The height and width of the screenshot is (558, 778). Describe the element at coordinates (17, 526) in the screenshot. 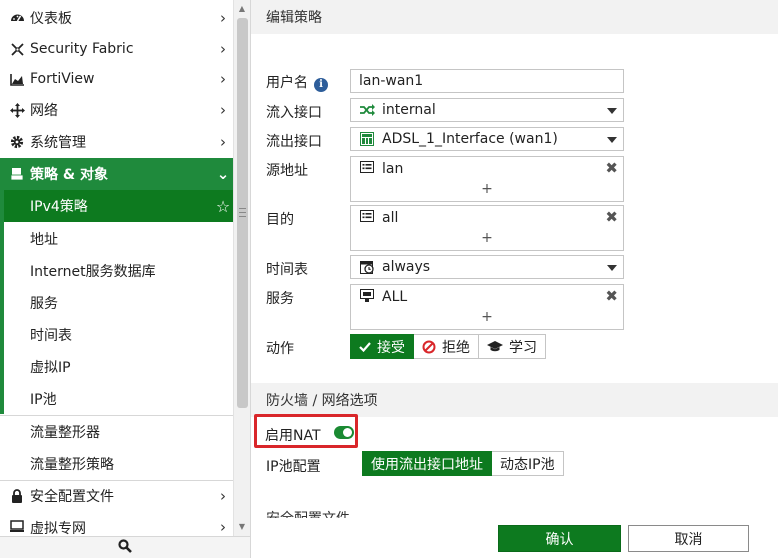

I see `vpn-monitor-icon` at that location.